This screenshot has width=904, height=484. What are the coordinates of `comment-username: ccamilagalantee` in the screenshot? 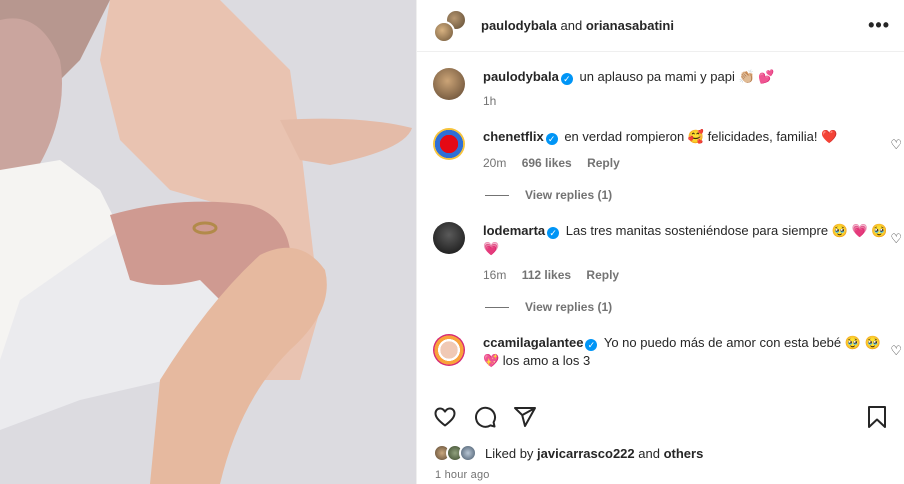 It's located at (533, 342).